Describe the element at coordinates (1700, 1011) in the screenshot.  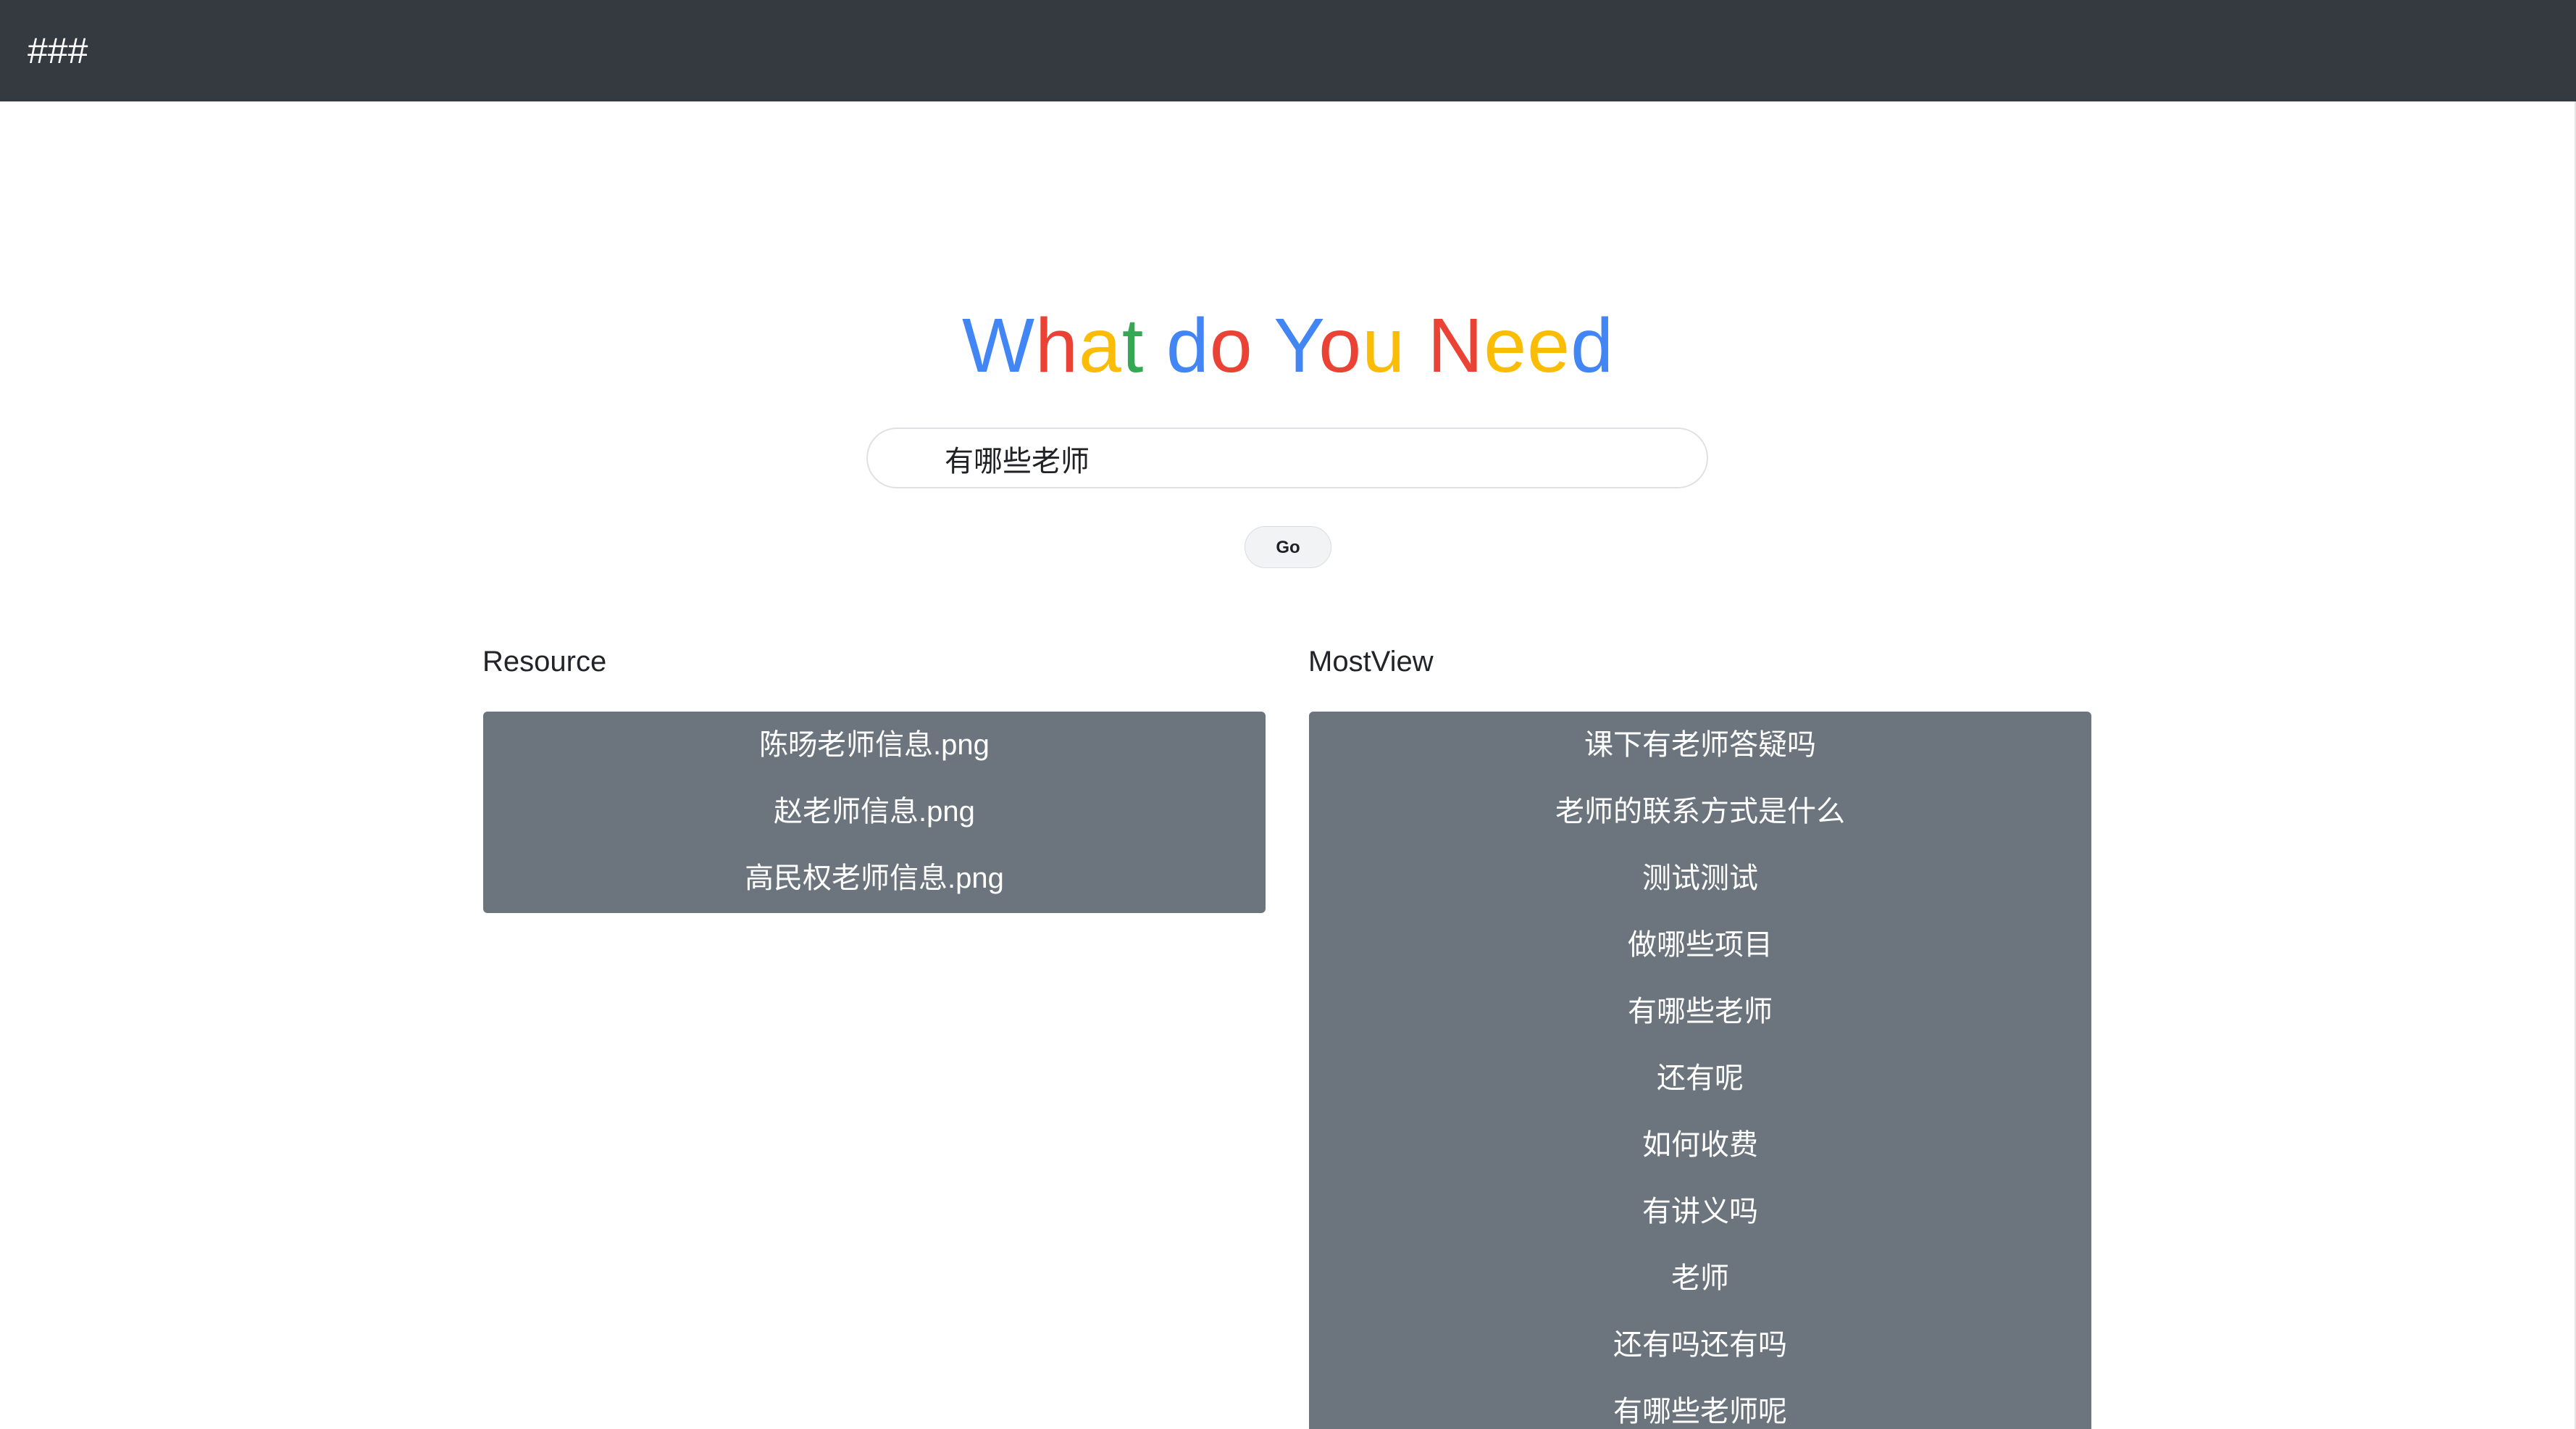
I see `mostview-item: 有哪些老师` at that location.